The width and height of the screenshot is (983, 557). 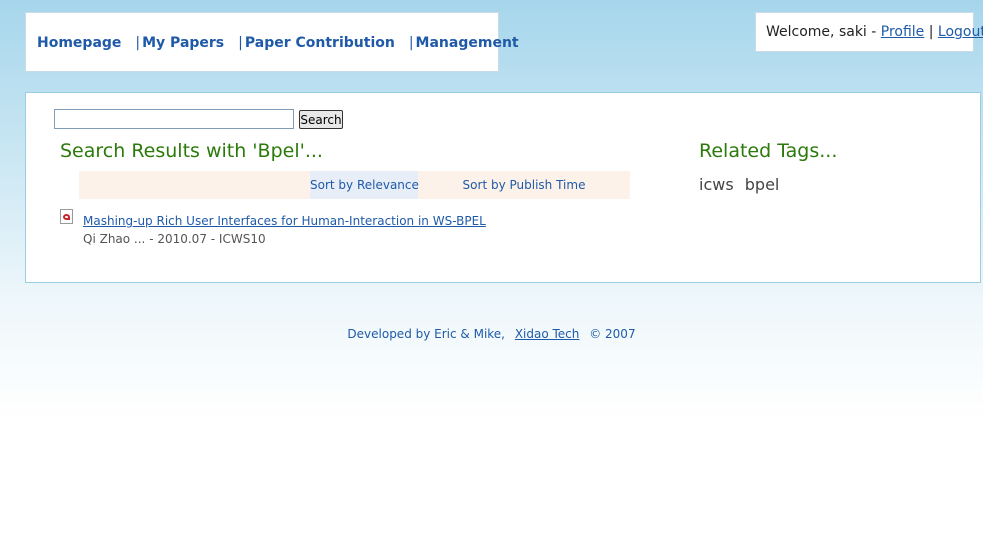 I want to click on result-meta: Qi Zhao ... - 2010.07 - ICWS10, so click(x=174, y=239).